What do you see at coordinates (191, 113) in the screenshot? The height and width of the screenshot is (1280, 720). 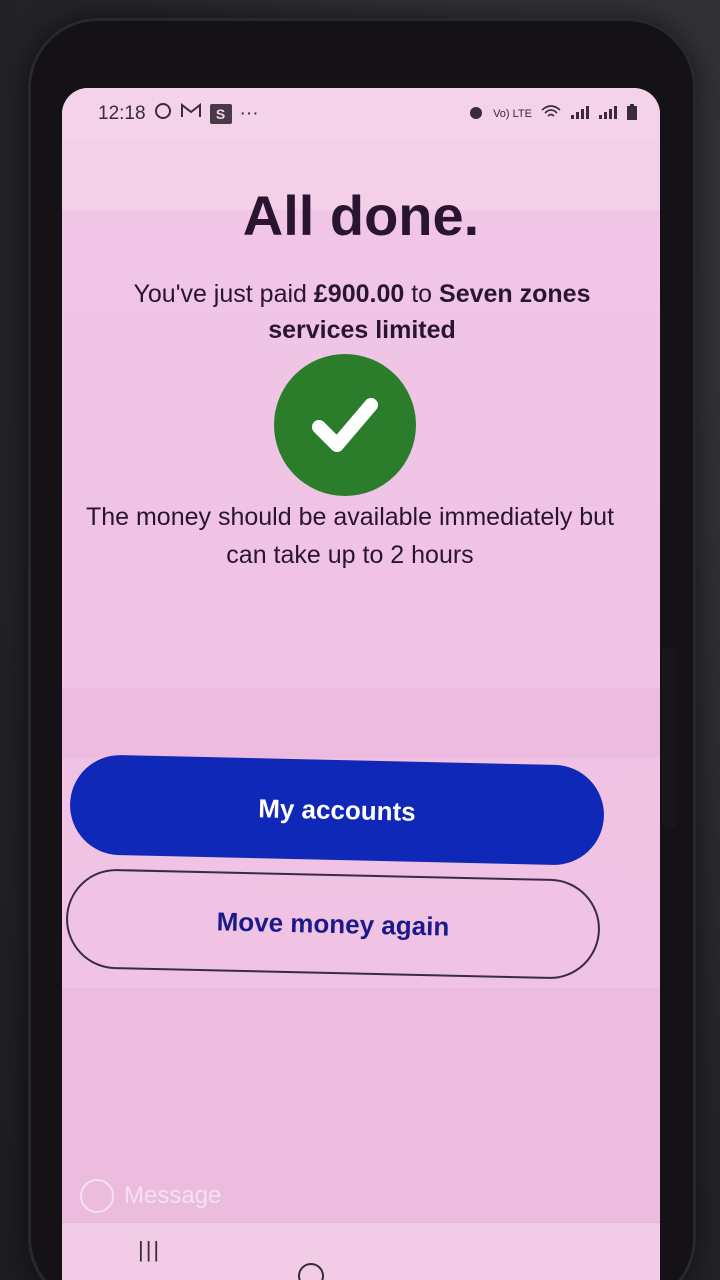 I see `gmail-icon` at bounding box center [191, 113].